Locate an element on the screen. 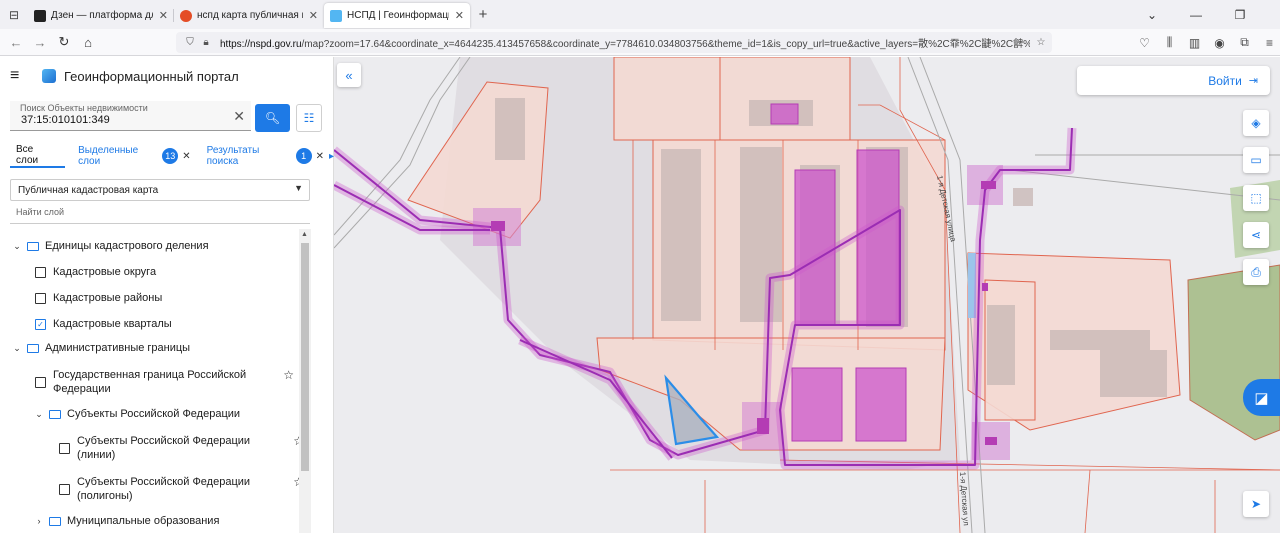  tree-folder-admin-borders: ⌄ Административные границы is located at coordinates (158, 348).